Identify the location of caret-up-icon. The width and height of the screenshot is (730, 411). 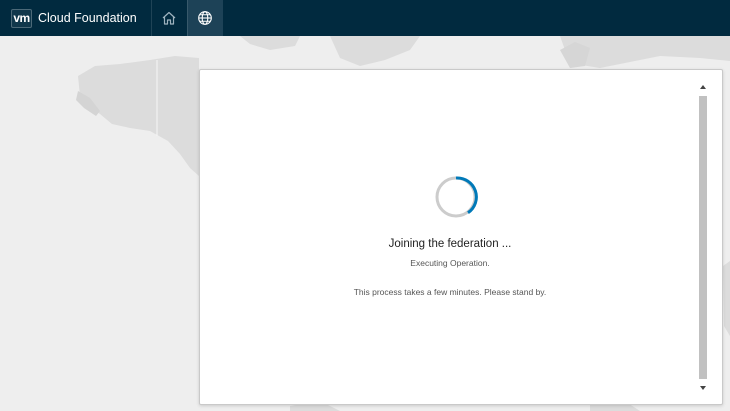
(703, 87).